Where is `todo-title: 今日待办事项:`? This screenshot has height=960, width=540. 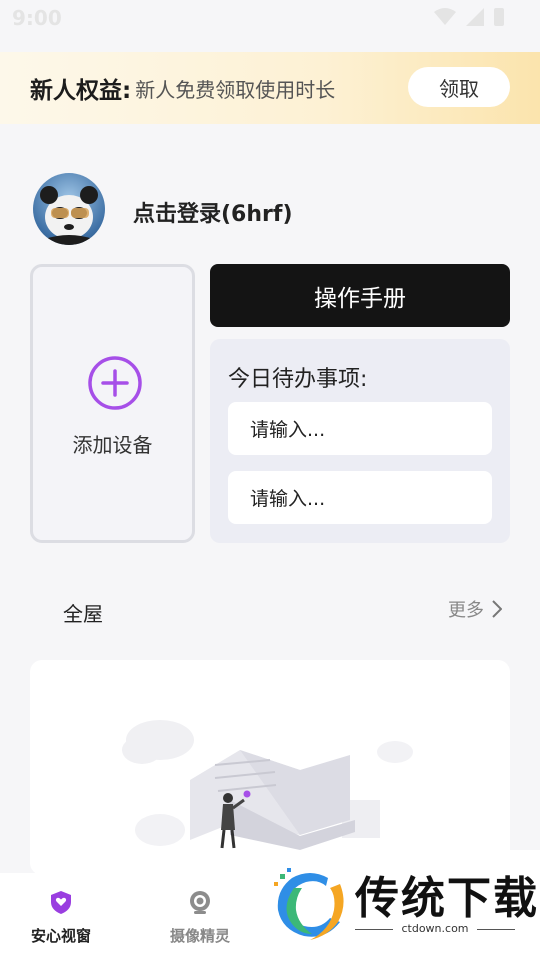
todo-title: 今日待办事项: is located at coordinates (298, 379).